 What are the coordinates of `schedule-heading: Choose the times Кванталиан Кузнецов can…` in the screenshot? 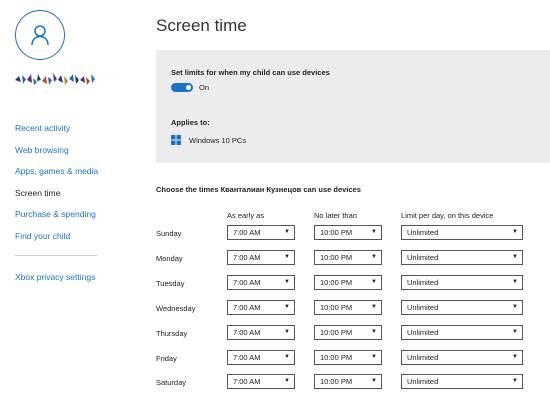 It's located at (258, 189).